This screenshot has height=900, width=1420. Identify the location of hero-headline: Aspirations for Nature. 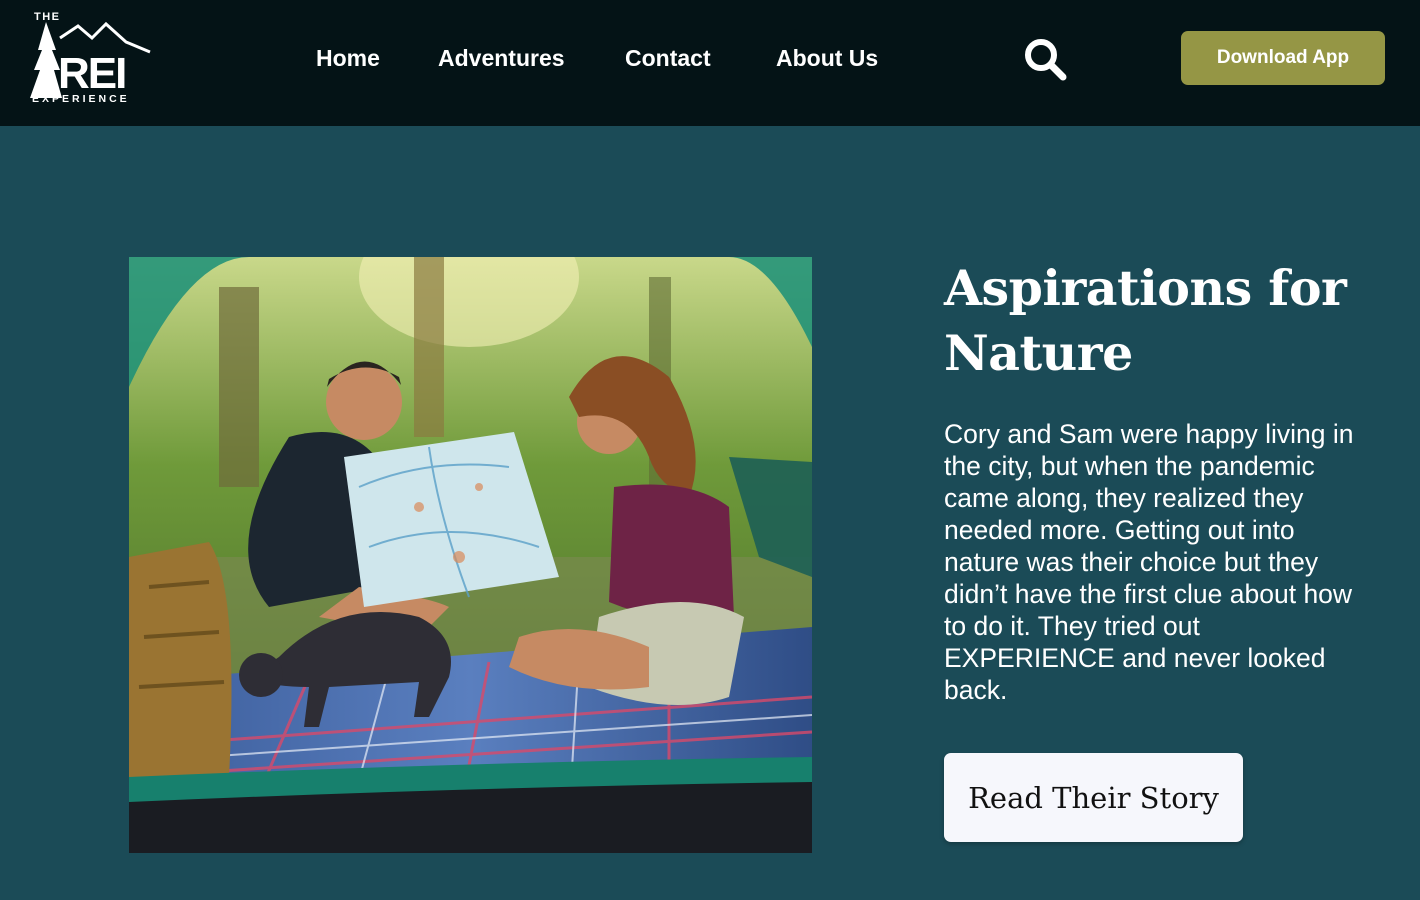
(1145, 320).